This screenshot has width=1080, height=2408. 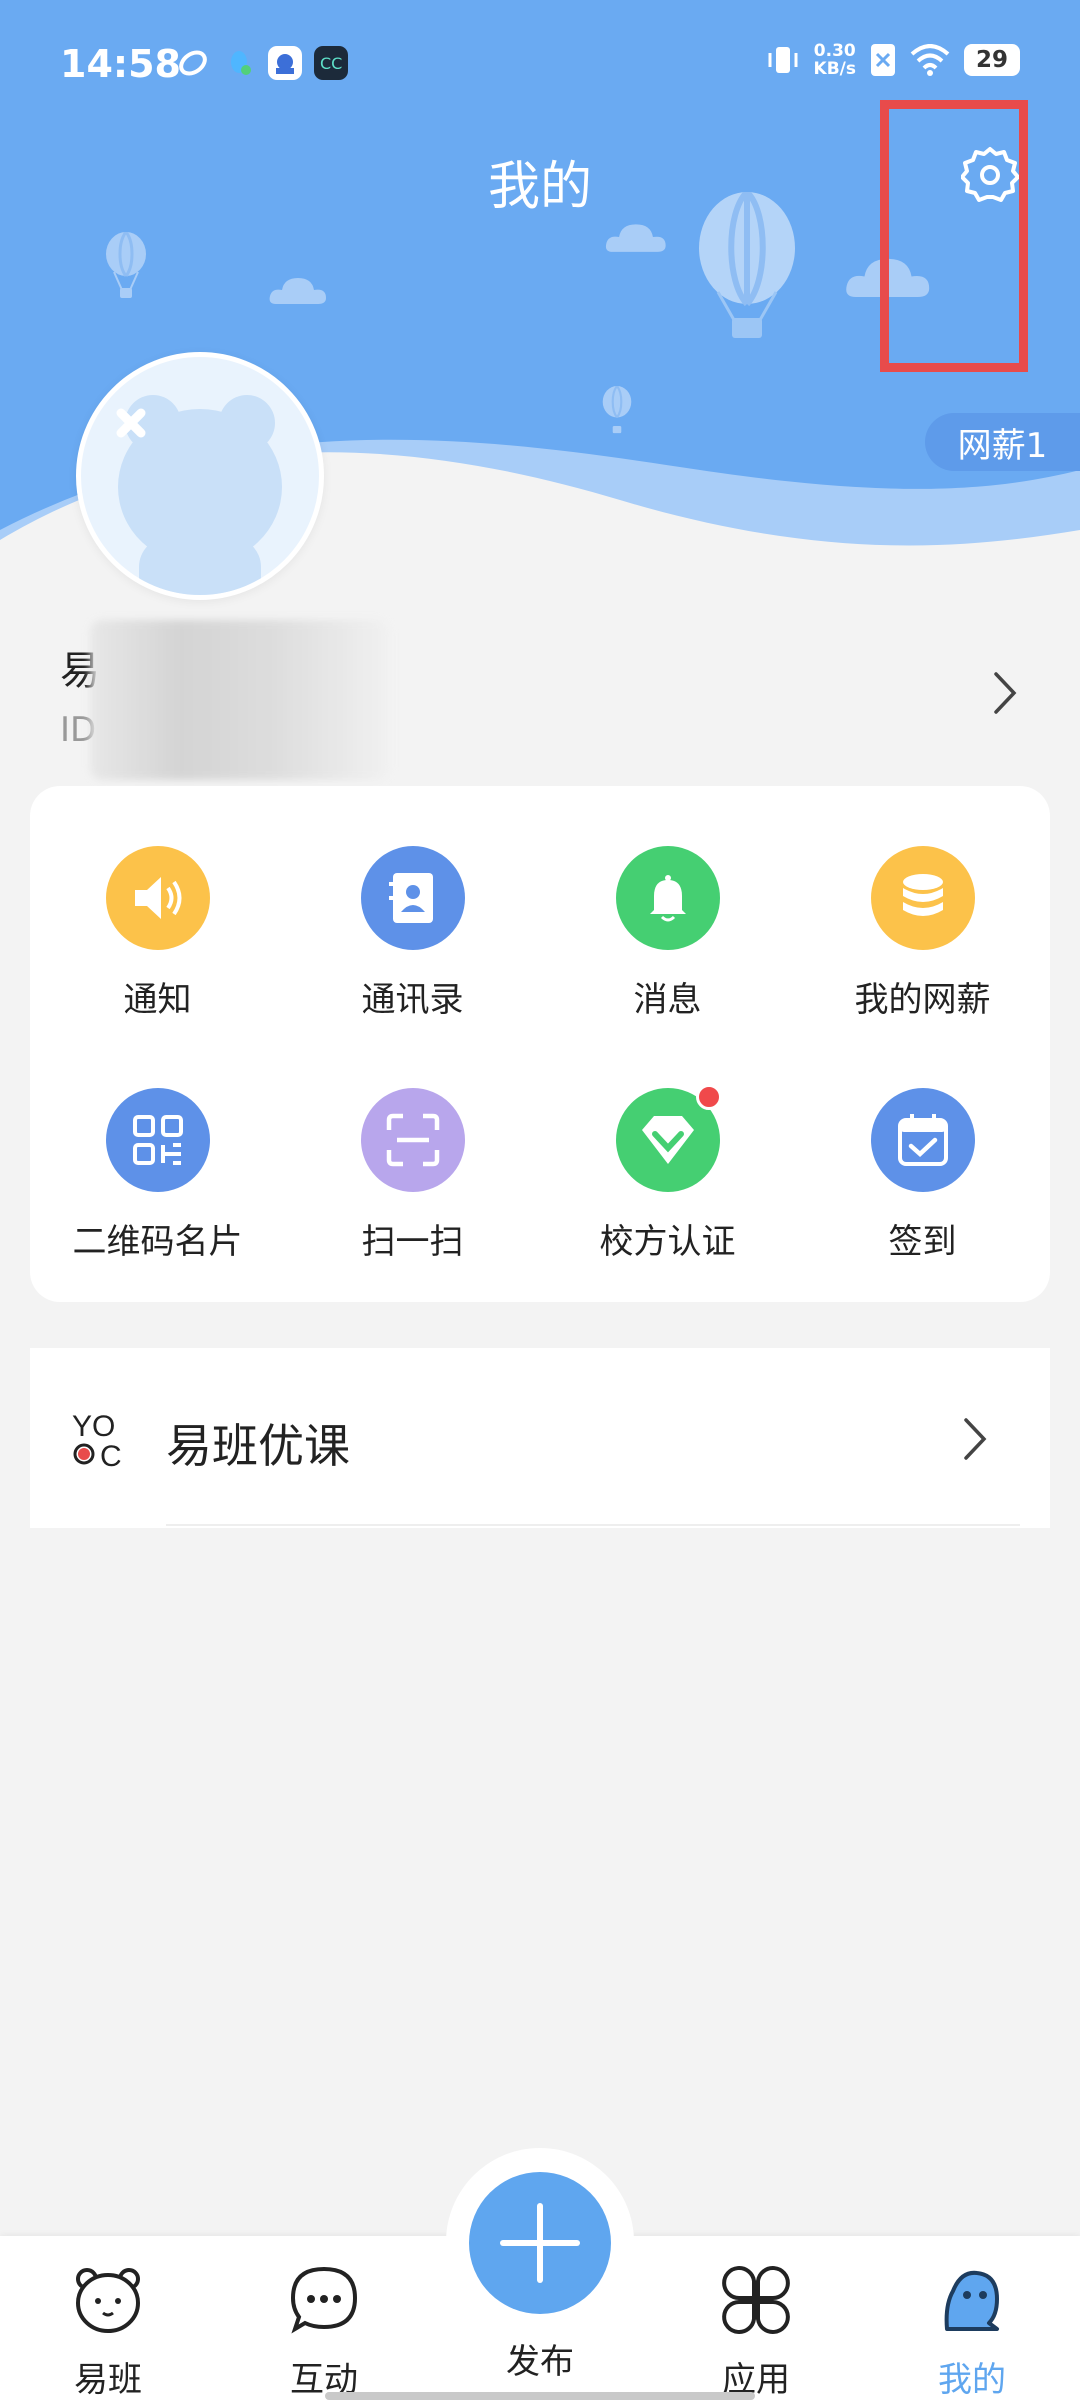 What do you see at coordinates (930, 60) in the screenshot?
I see `wifi-icon` at bounding box center [930, 60].